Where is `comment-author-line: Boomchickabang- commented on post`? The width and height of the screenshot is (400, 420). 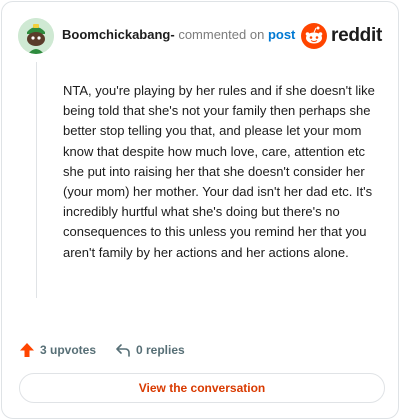
comment-author-line: Boomchickabang- commented on post is located at coordinates (178, 34).